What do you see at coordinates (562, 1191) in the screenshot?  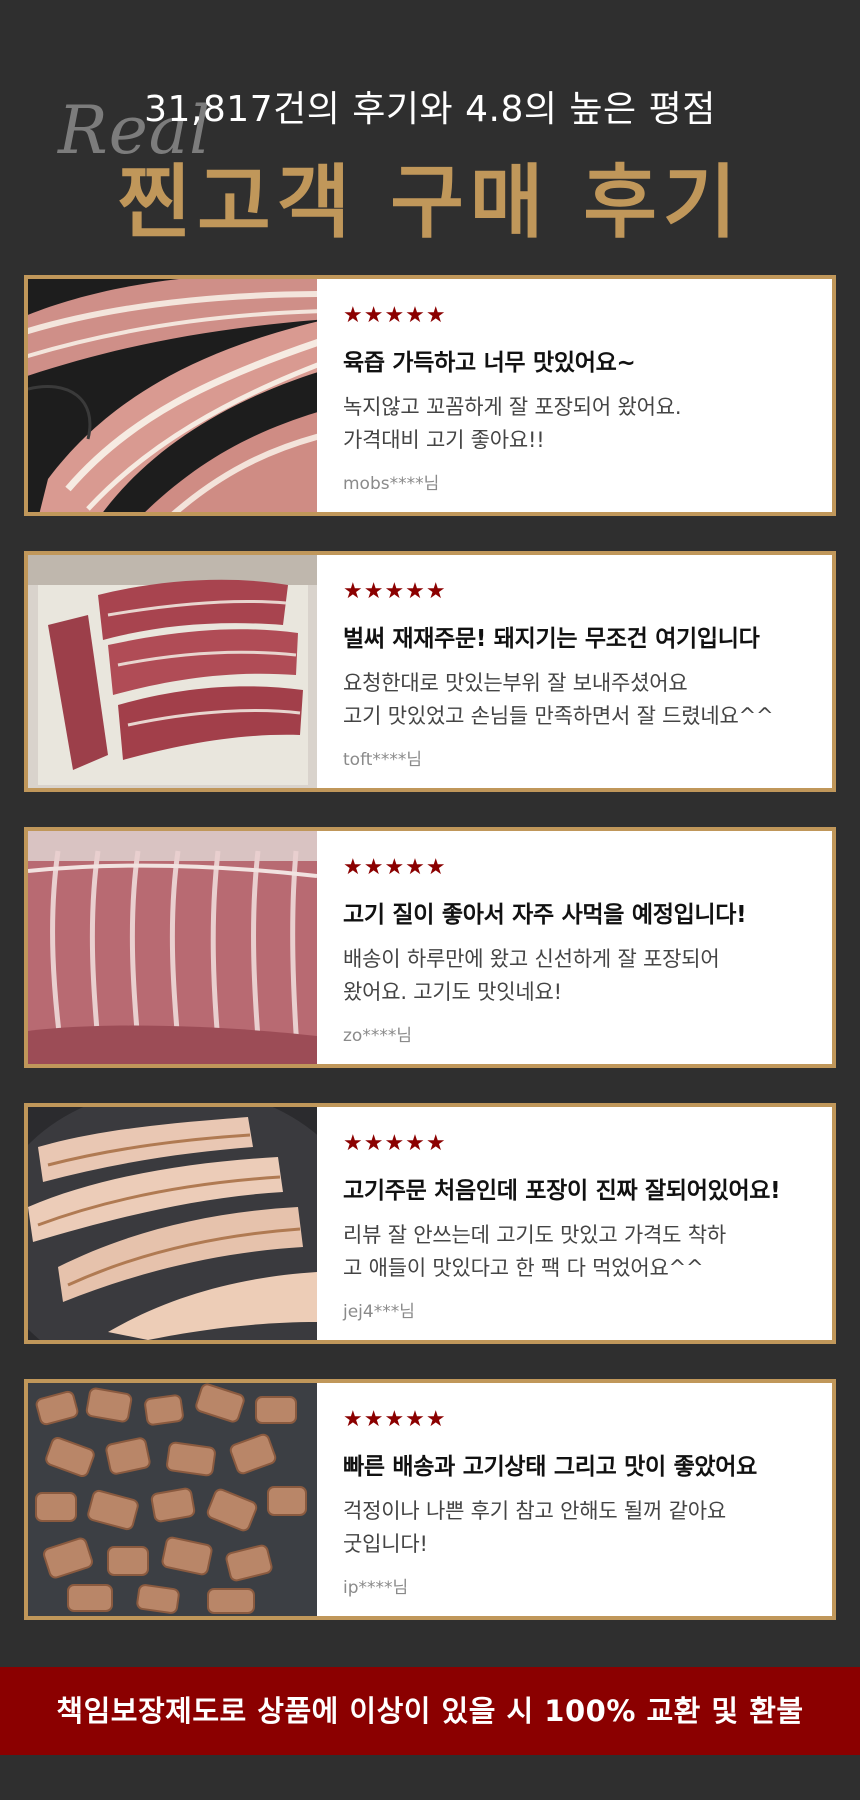 I see `review-title: 고기주문 처음인데 포장이 진짜 잘되어있어요!` at bounding box center [562, 1191].